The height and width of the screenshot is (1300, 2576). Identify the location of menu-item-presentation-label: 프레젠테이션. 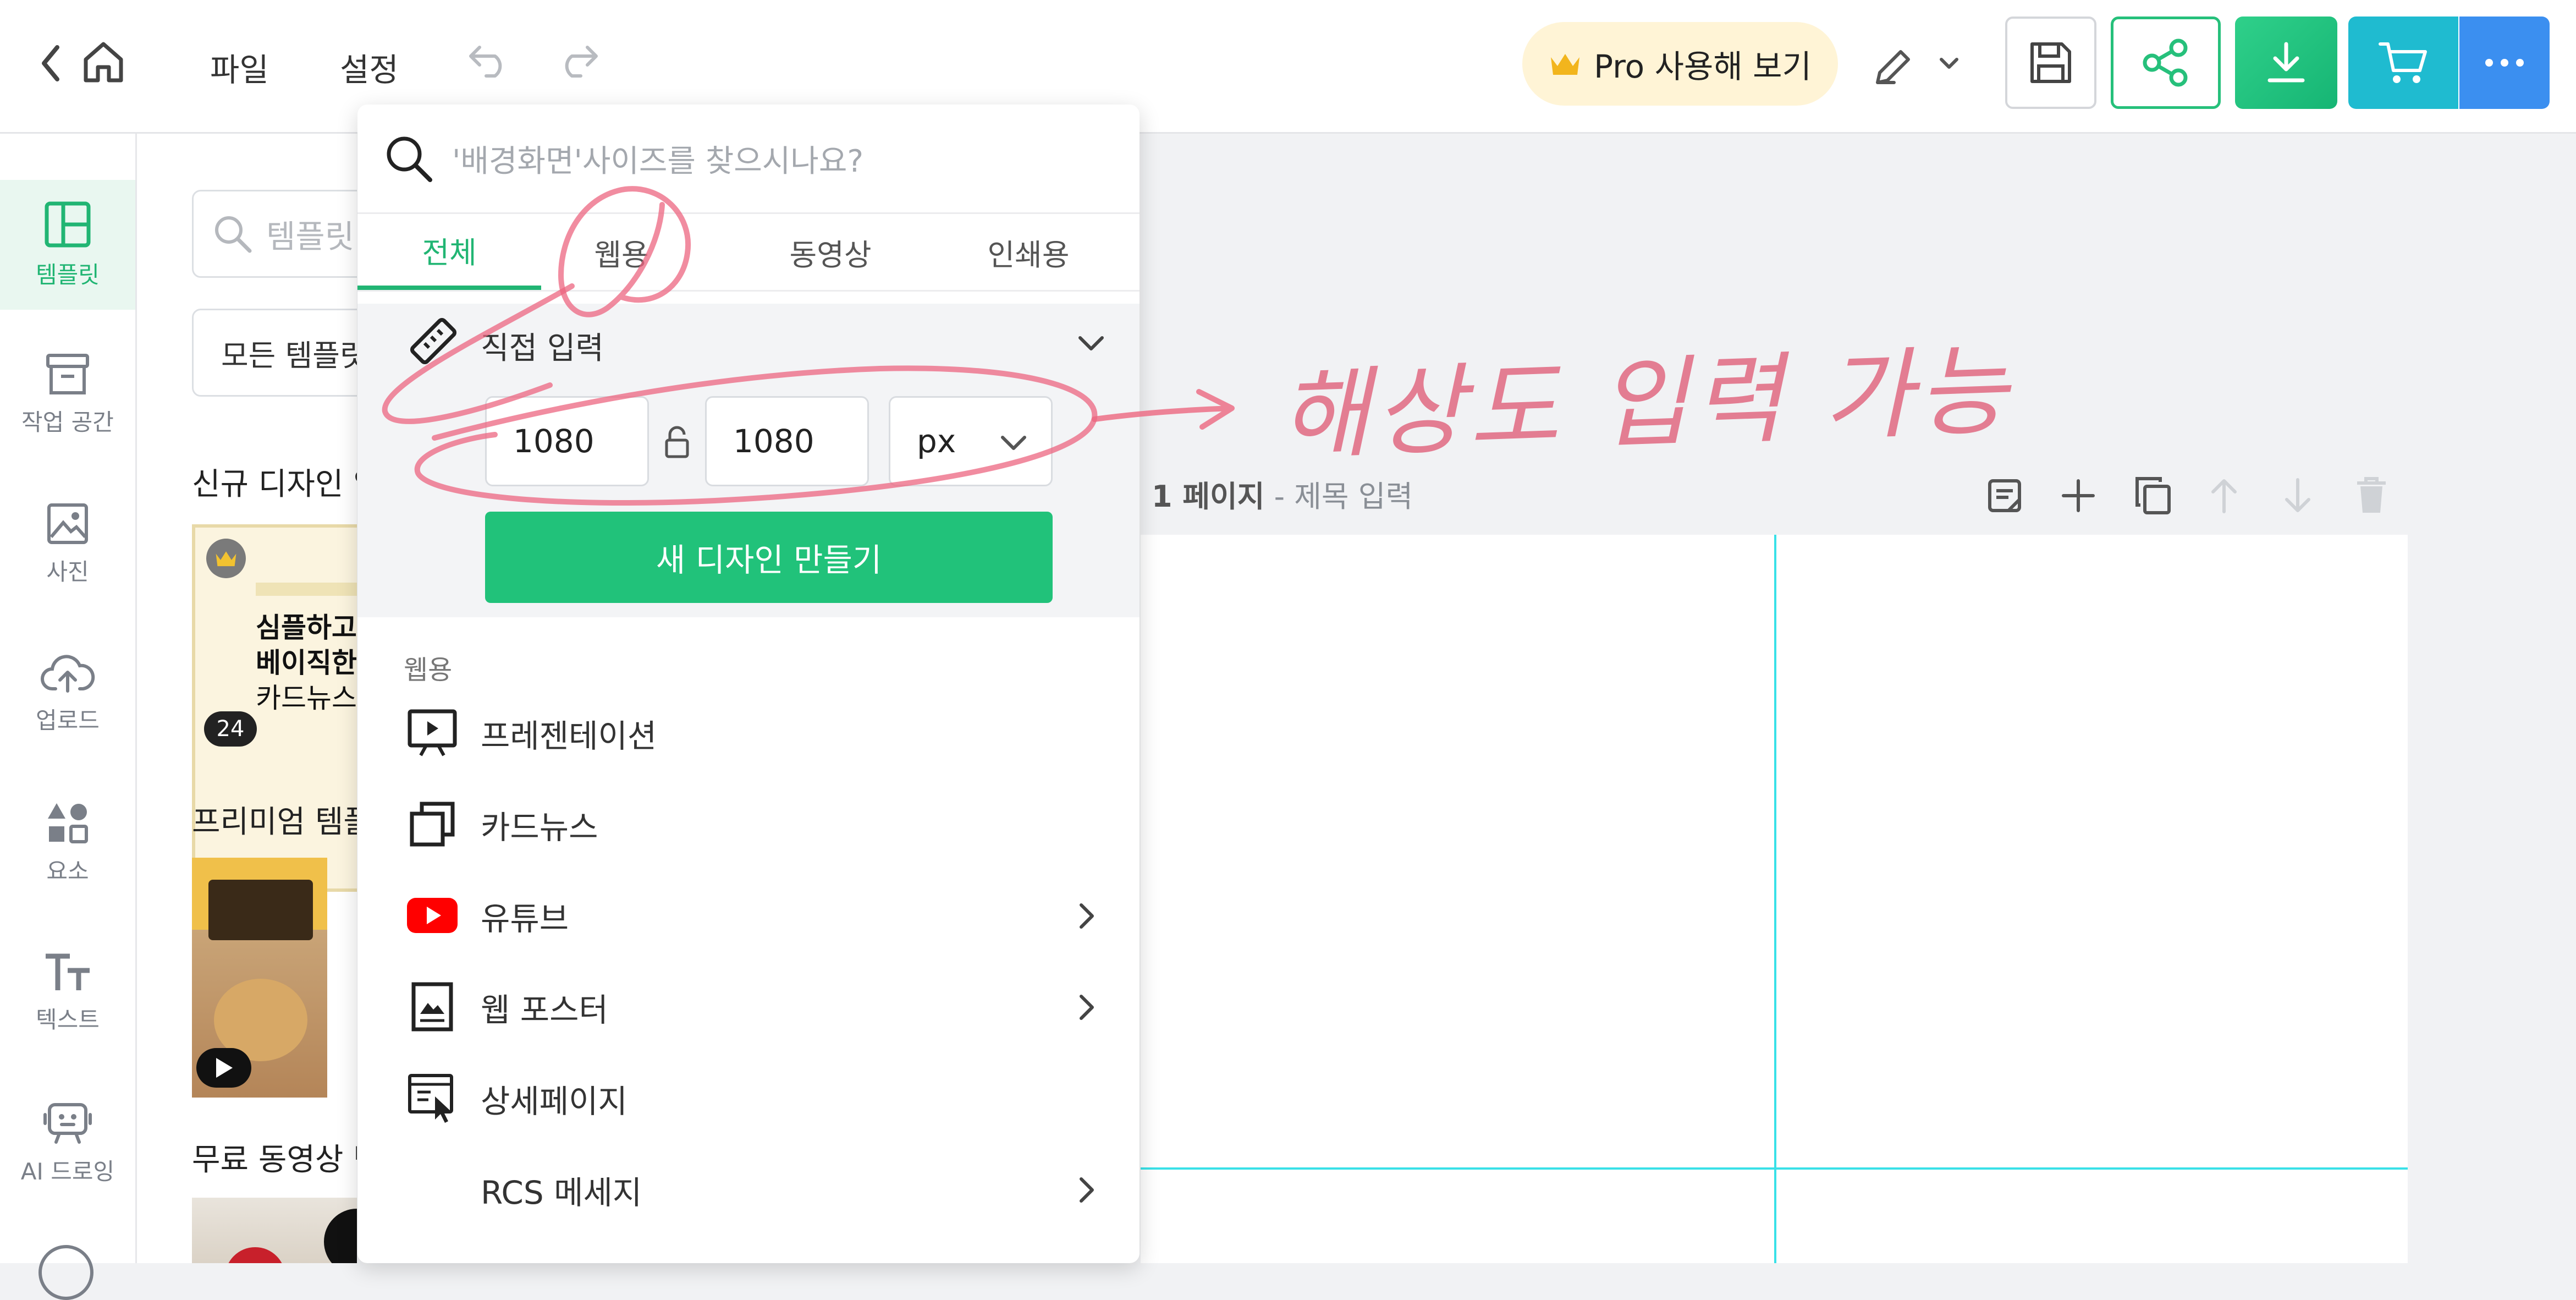
(569, 736).